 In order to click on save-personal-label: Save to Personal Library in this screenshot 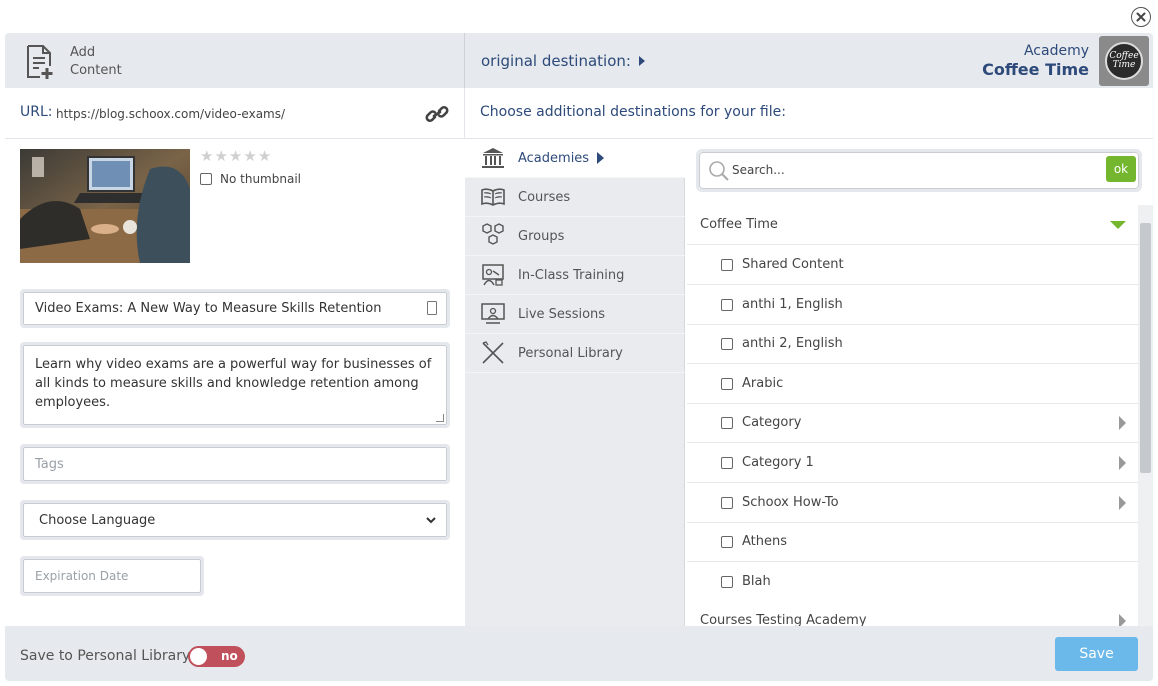, I will do `click(105, 656)`.